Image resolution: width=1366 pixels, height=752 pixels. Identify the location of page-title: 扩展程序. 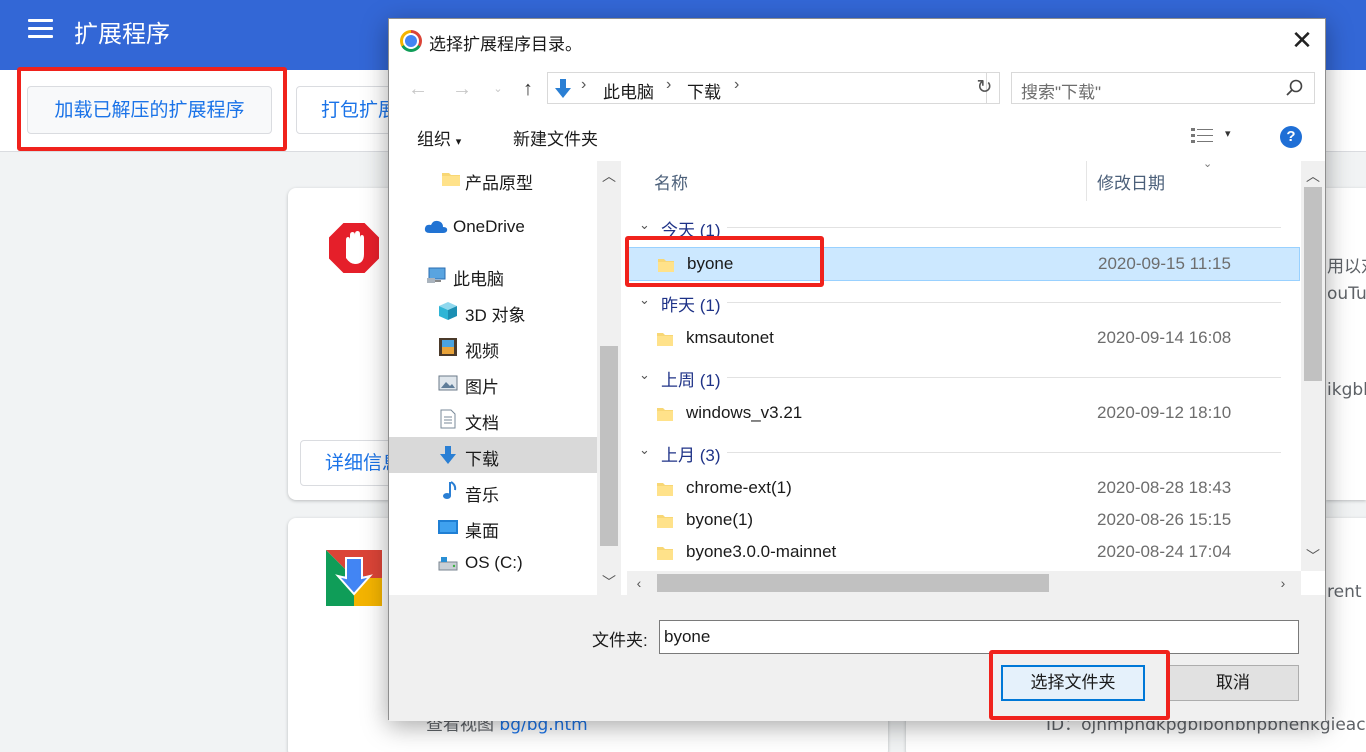
(122, 34).